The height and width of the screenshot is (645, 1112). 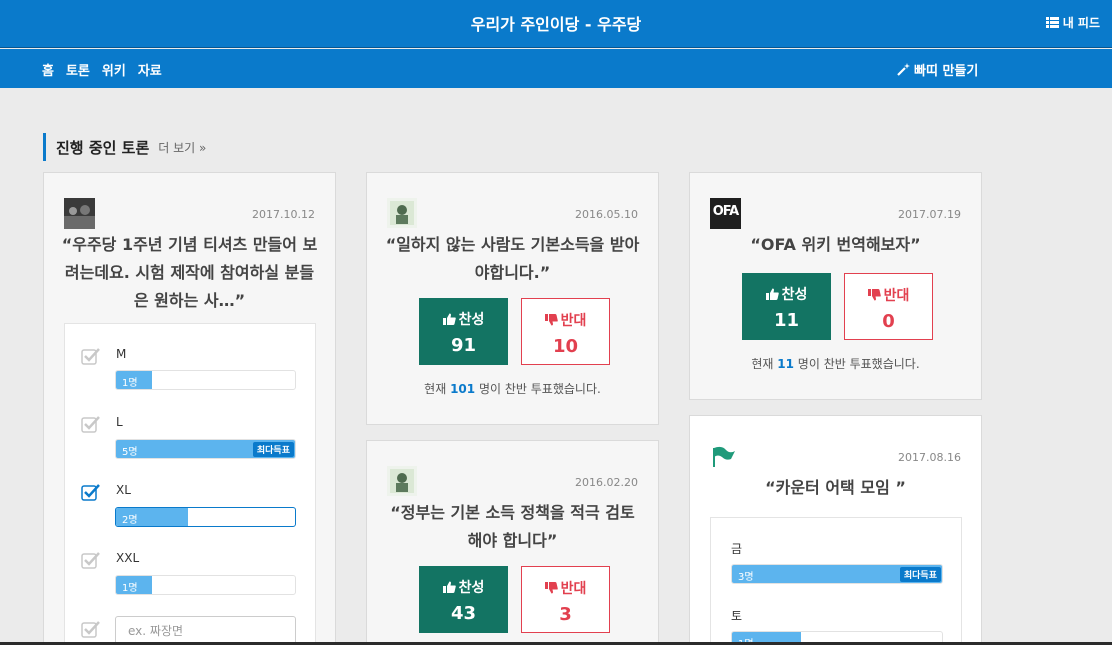 I want to click on top-bar: 우리가 주인이당 - 우주당 내 피드, so click(x=556, y=24).